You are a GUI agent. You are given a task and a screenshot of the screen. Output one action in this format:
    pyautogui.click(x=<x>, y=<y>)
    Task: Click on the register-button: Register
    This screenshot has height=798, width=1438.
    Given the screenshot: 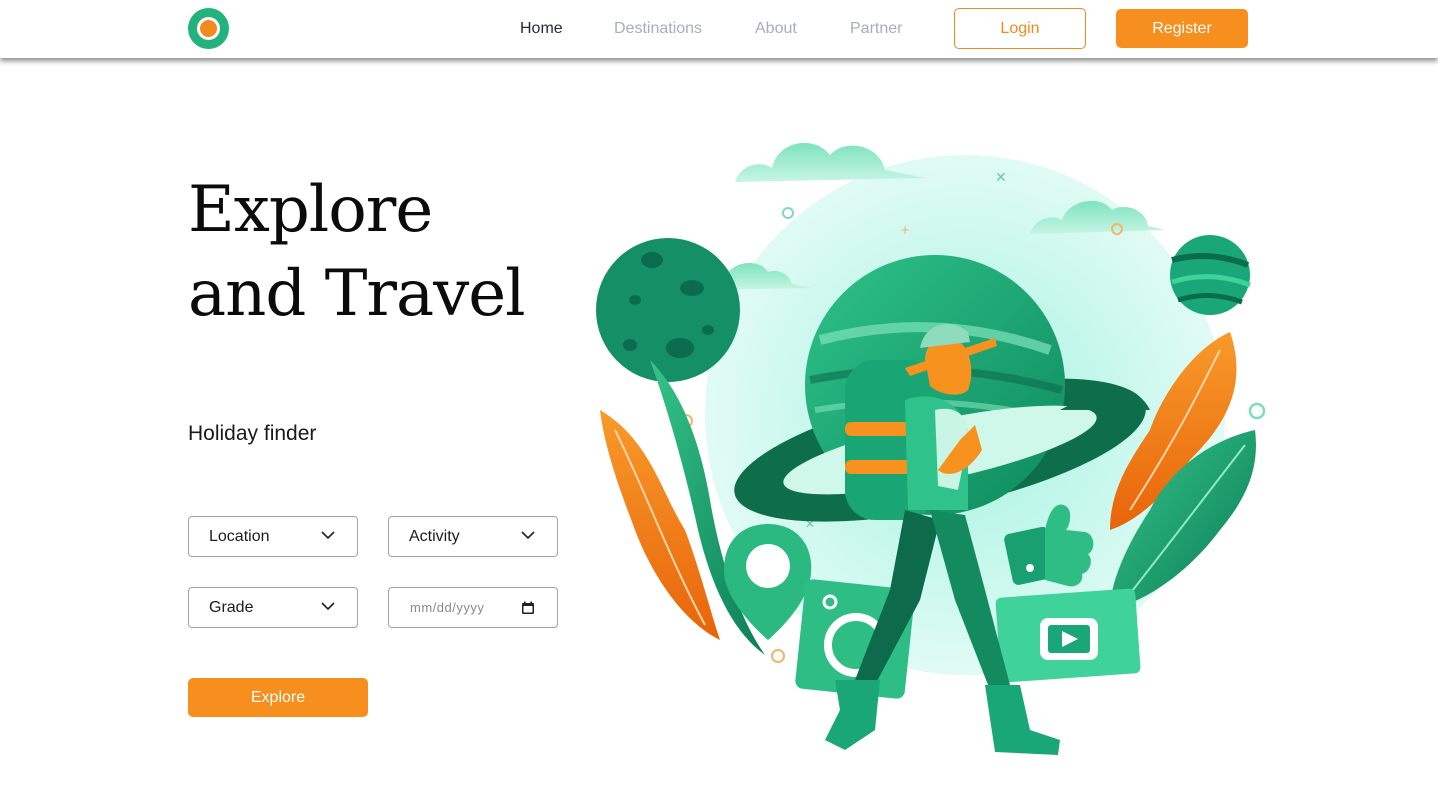 What is the action you would take?
    pyautogui.click(x=1182, y=28)
    